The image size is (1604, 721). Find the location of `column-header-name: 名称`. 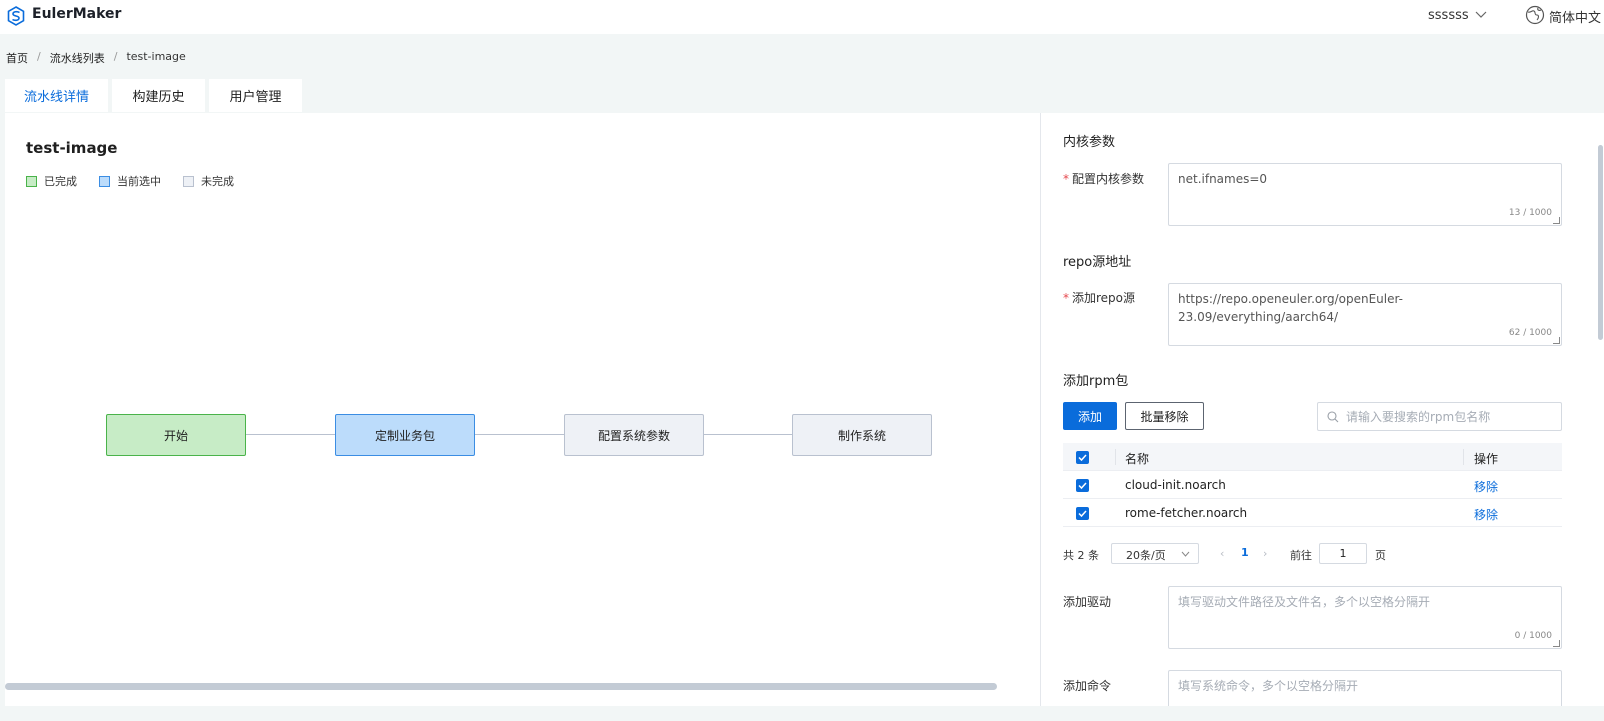

column-header-name: 名称 is located at coordinates (1137, 459).